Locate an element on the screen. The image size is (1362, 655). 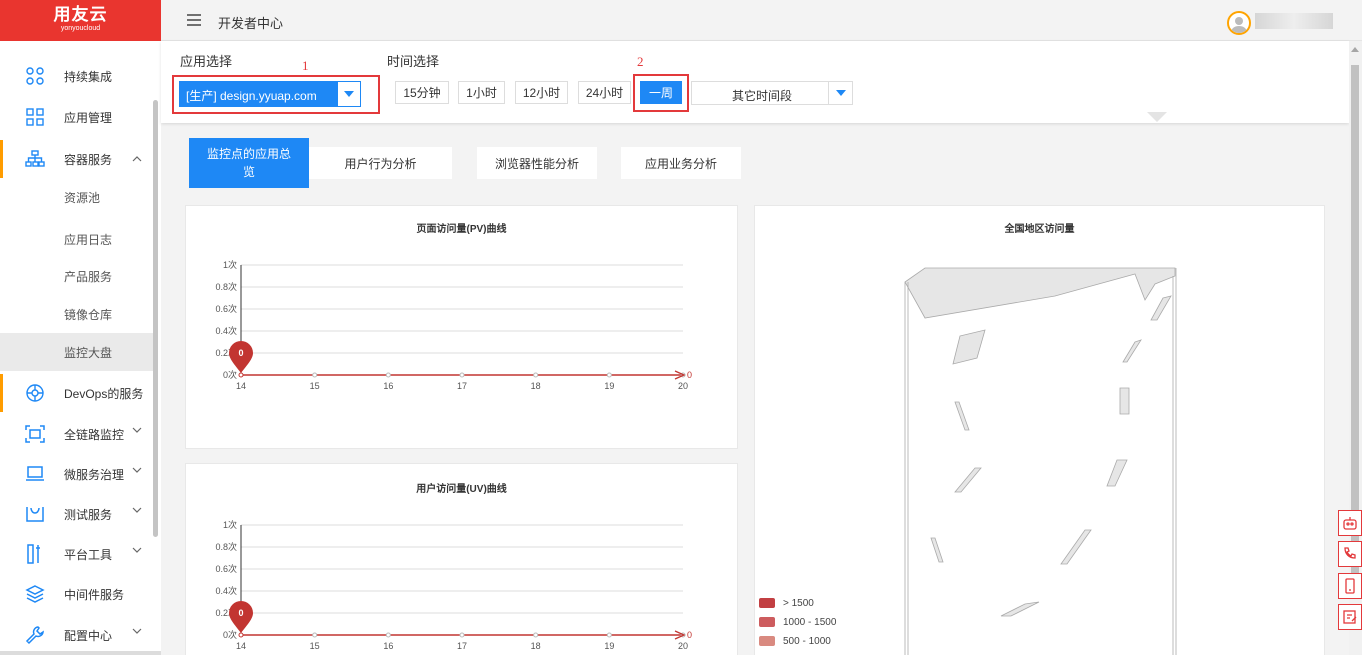
chart-title: 页面访问量(PV)曲线 is located at coordinates (461, 229).